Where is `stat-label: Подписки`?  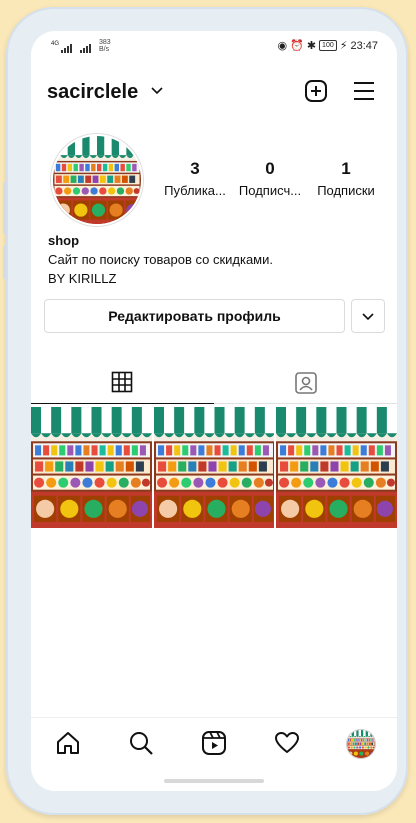 stat-label: Подписки is located at coordinates (346, 190).